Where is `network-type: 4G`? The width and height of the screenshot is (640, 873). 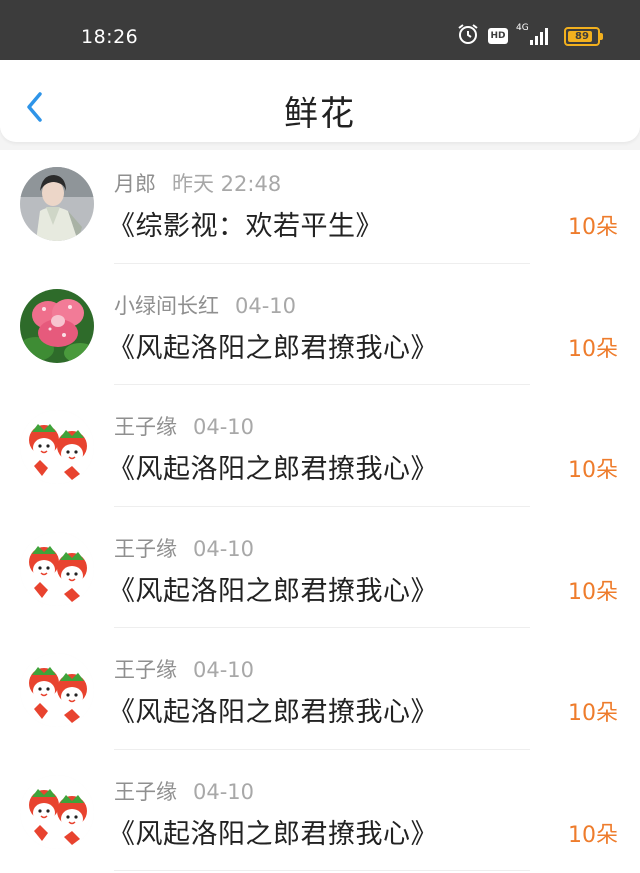 network-type: 4G is located at coordinates (522, 28).